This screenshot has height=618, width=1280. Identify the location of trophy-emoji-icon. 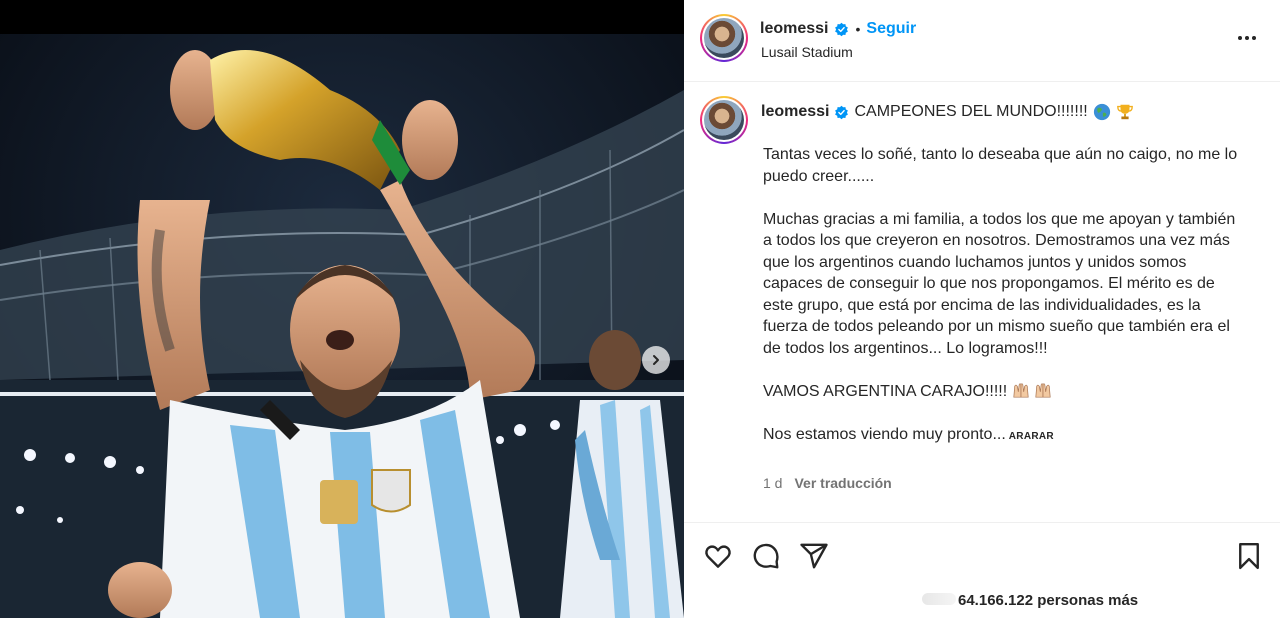
(1124, 112).